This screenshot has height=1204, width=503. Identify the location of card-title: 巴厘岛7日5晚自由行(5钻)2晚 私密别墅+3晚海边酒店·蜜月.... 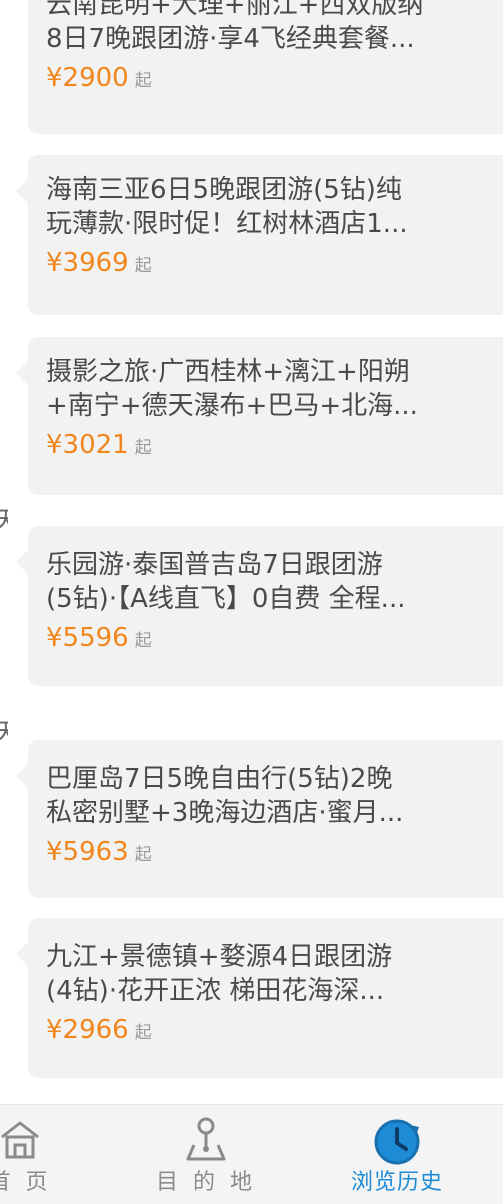
(225, 796).